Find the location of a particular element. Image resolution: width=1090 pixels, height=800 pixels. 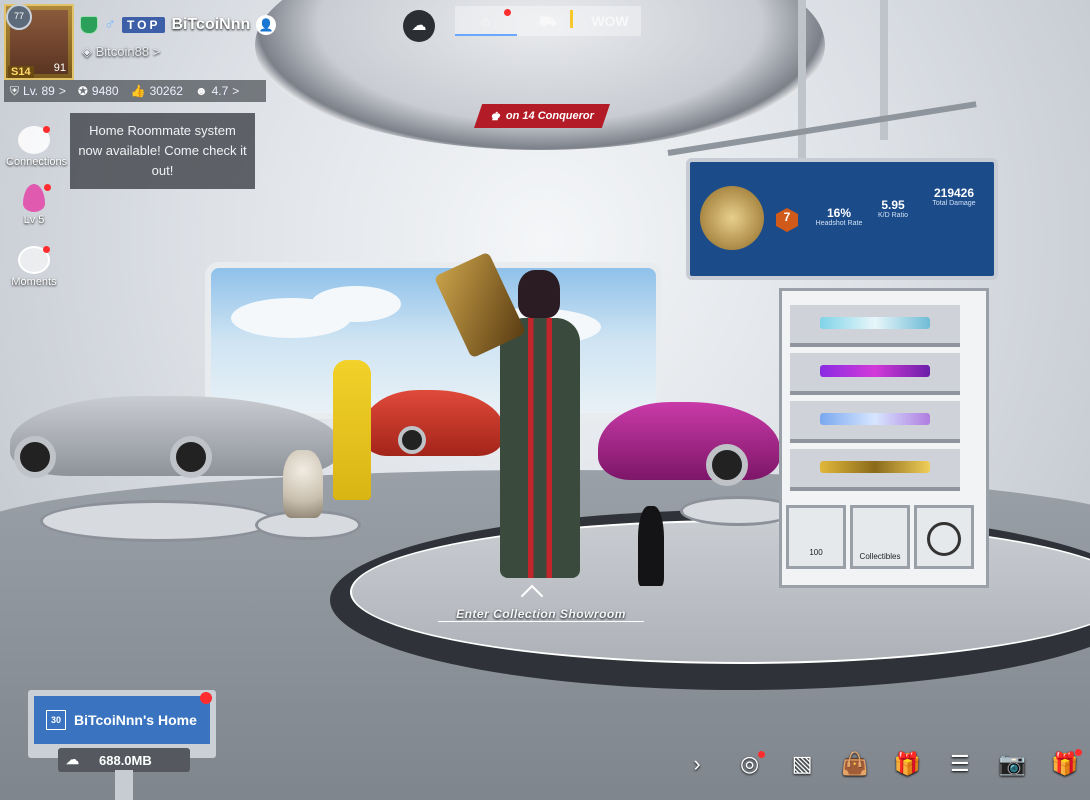

vehicle-icon: ⛟ is located at coordinates (548, 21).